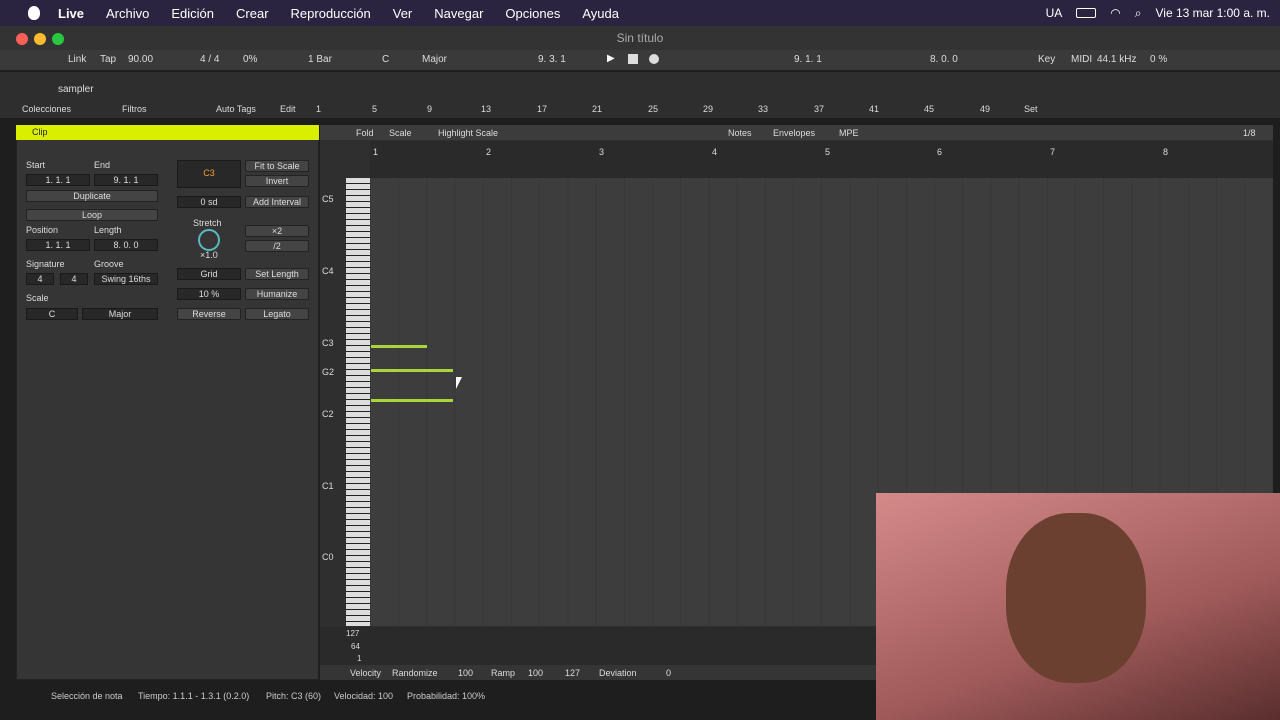 Image resolution: width=1280 pixels, height=720 pixels. I want to click on key-map-button: Key, so click(1046, 59).